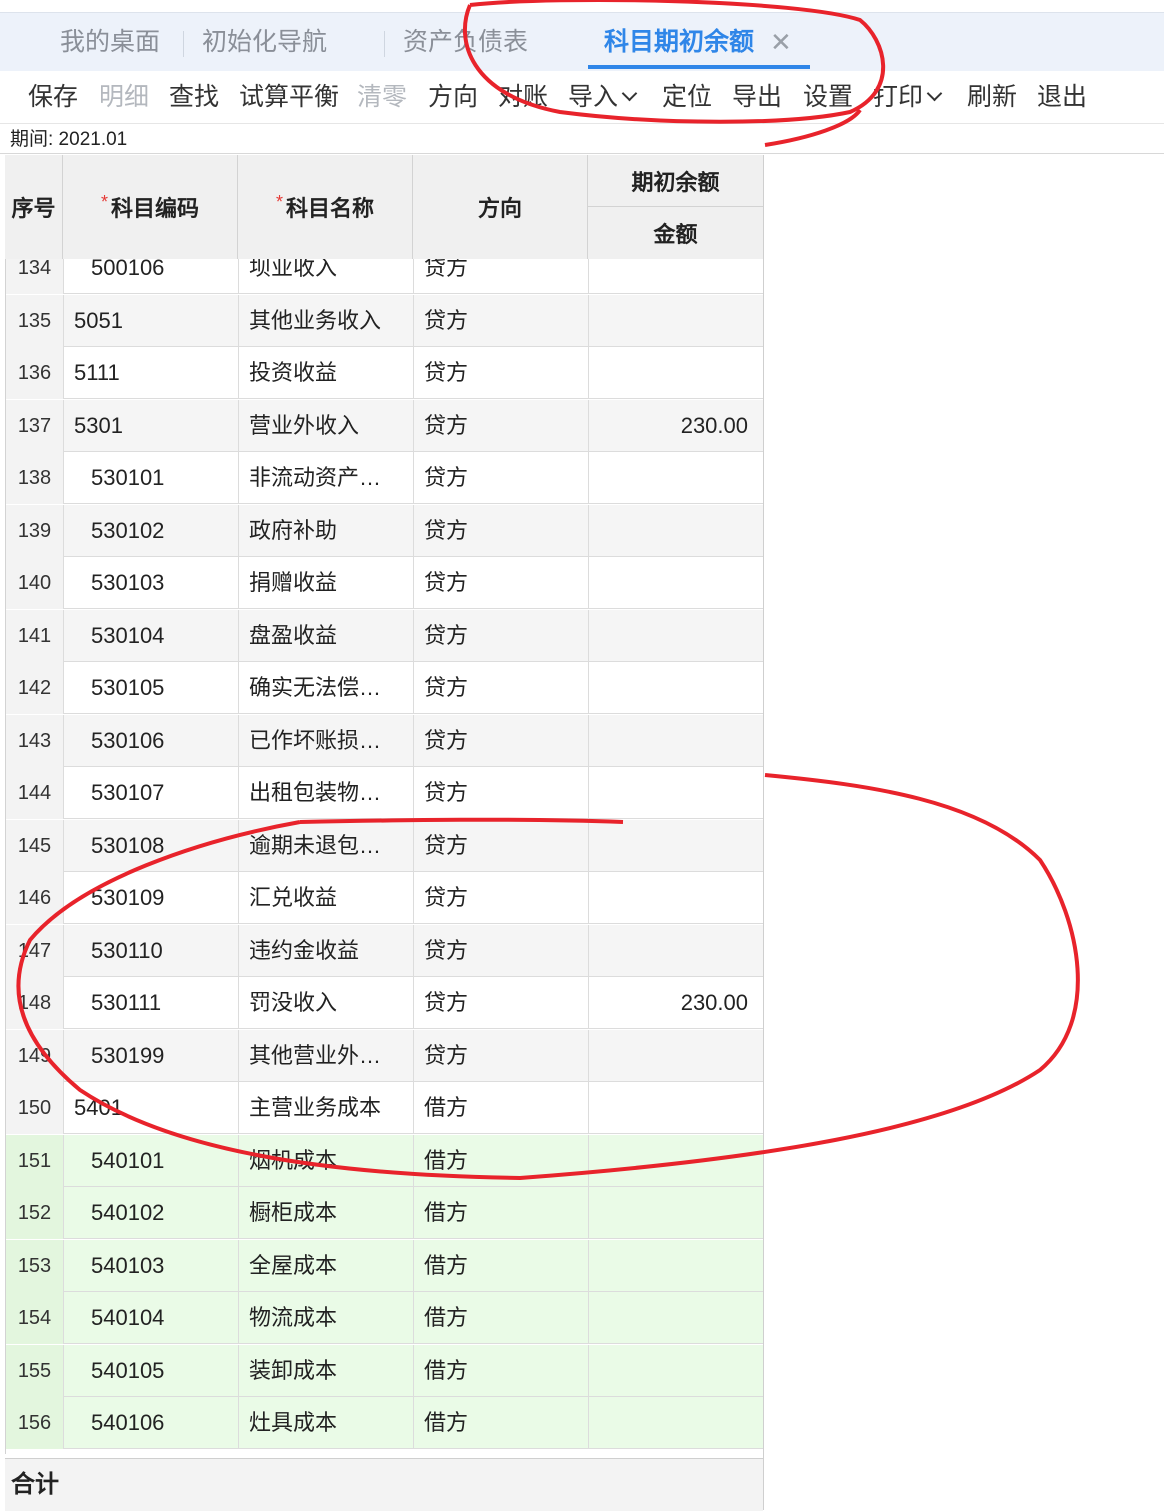 This screenshot has height=1511, width=1164. Describe the element at coordinates (151, 425) in the screenshot. I see `account-code: 5301` at that location.